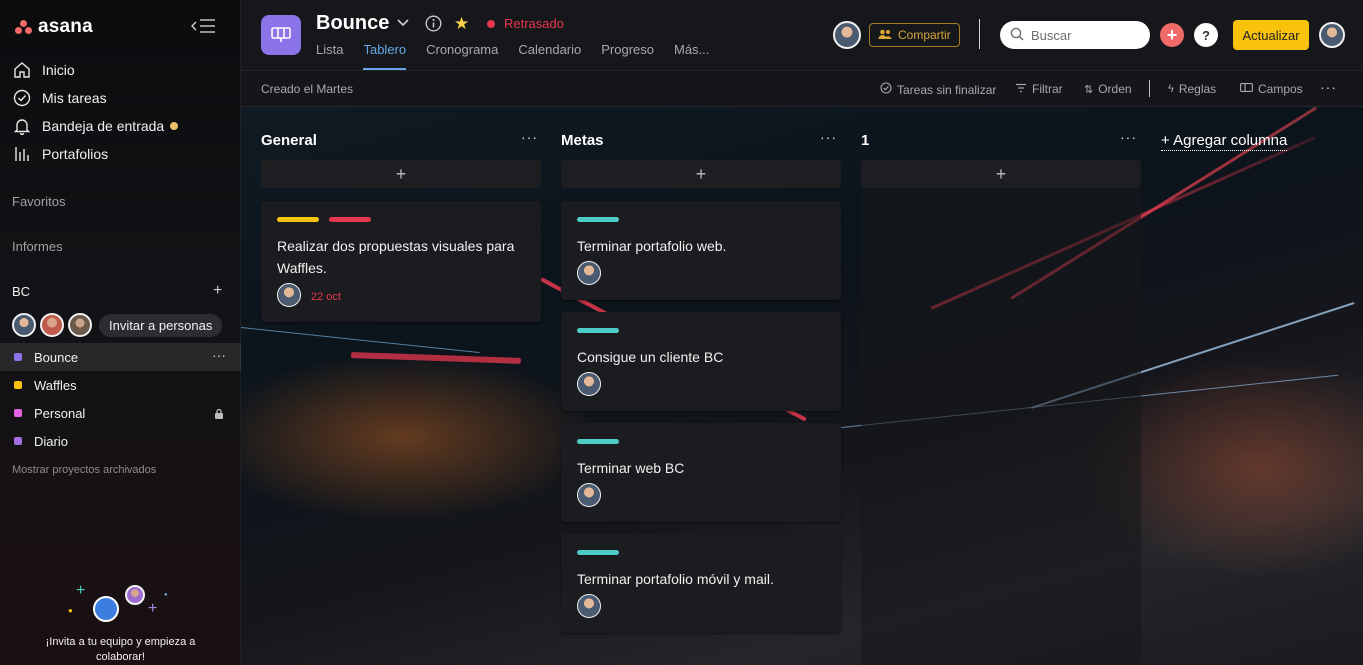  What do you see at coordinates (1271, 89) in the screenshot?
I see `fields-button: Campos` at bounding box center [1271, 89].